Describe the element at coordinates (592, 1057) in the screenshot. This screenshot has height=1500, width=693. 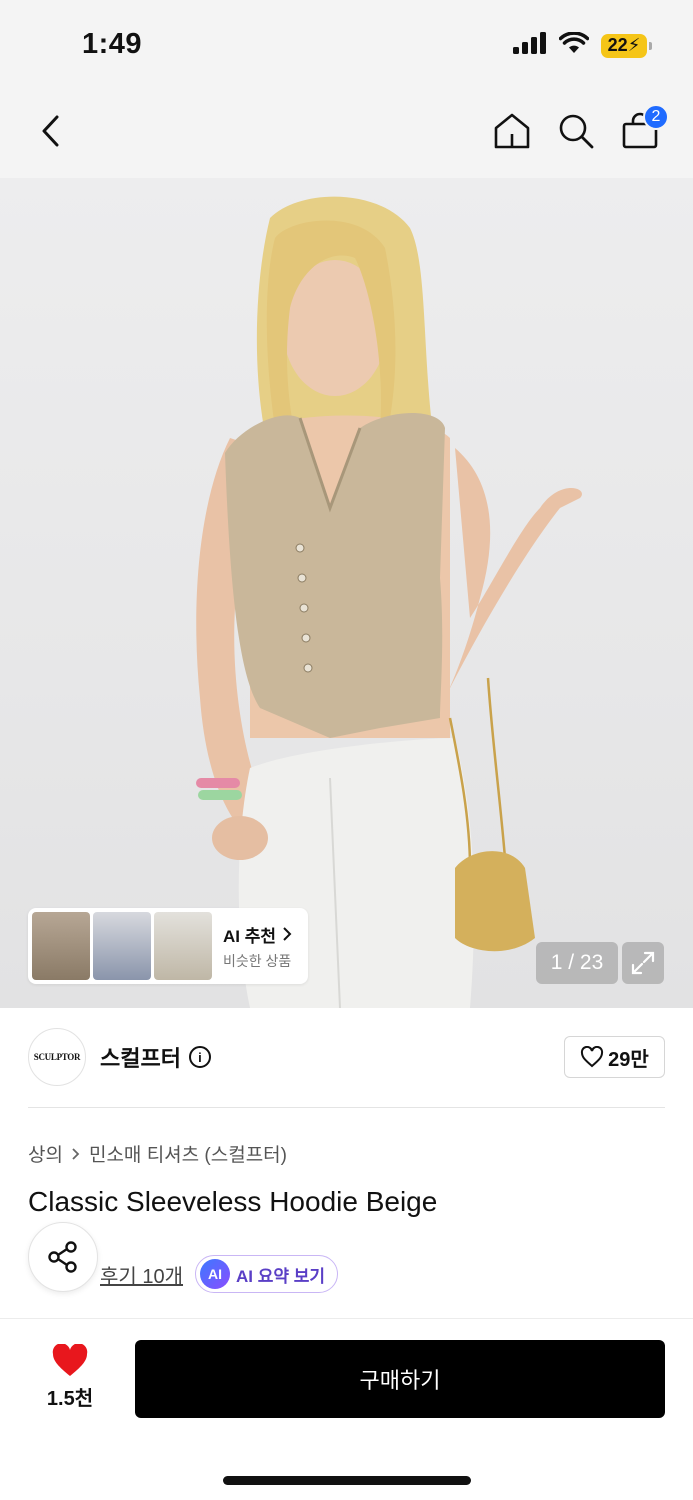
I see `heart-outline-icon` at that location.